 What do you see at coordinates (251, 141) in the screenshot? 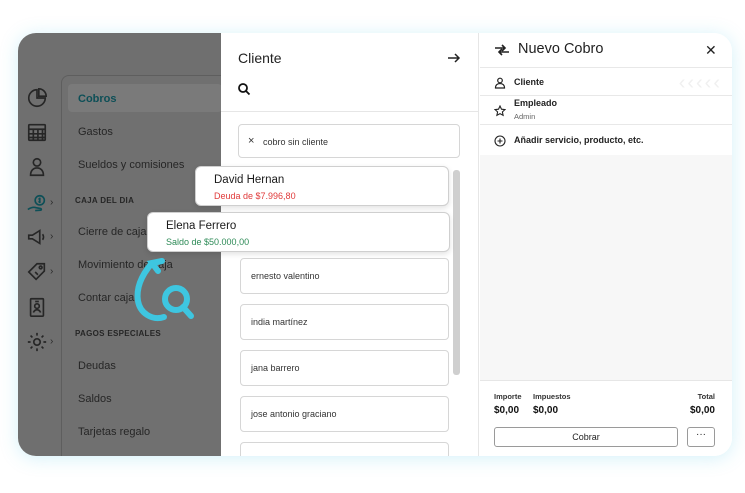
I see `close-icon: ×` at bounding box center [251, 141].